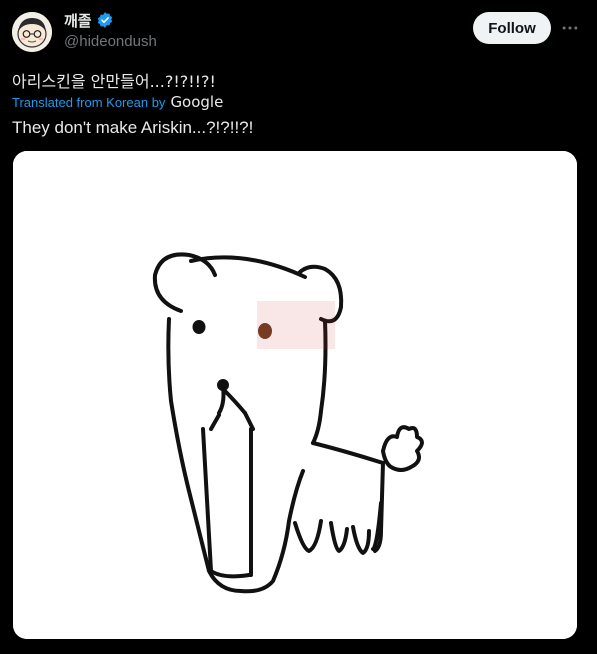 This screenshot has height=654, width=597. What do you see at coordinates (570, 28) in the screenshot?
I see `more-horizontal-icon` at bounding box center [570, 28].